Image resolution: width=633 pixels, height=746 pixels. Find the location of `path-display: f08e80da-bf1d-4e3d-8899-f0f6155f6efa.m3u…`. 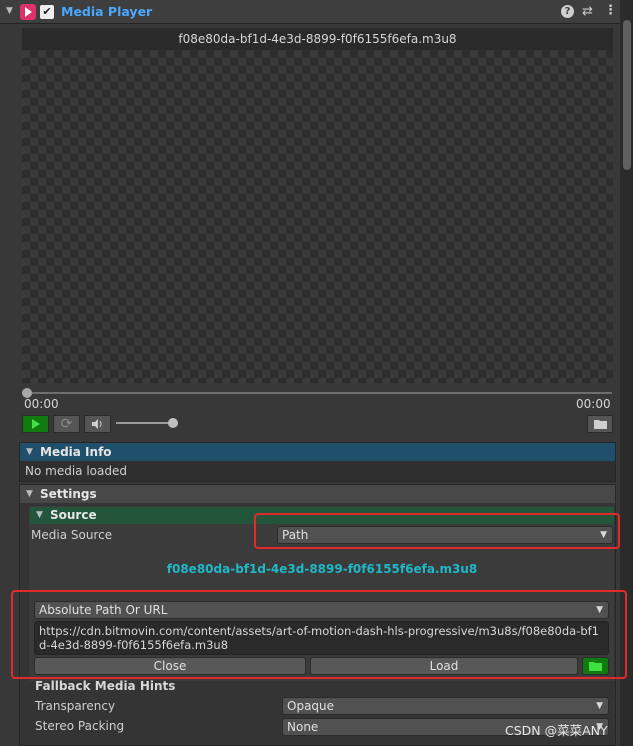

path-display: f08e80da-bf1d-4e3d-8899-f0f6155f6efa.m3u… is located at coordinates (322, 569).